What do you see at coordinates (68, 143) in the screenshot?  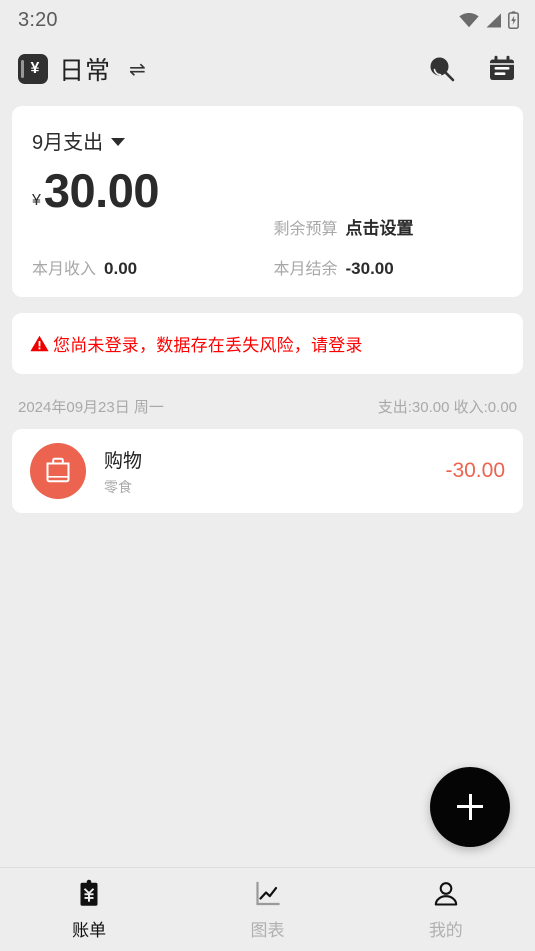 I see `month-label: 9月支出` at bounding box center [68, 143].